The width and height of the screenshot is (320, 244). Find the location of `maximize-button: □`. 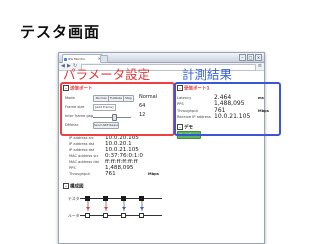

maximize-button: □ is located at coordinates (250, 57).